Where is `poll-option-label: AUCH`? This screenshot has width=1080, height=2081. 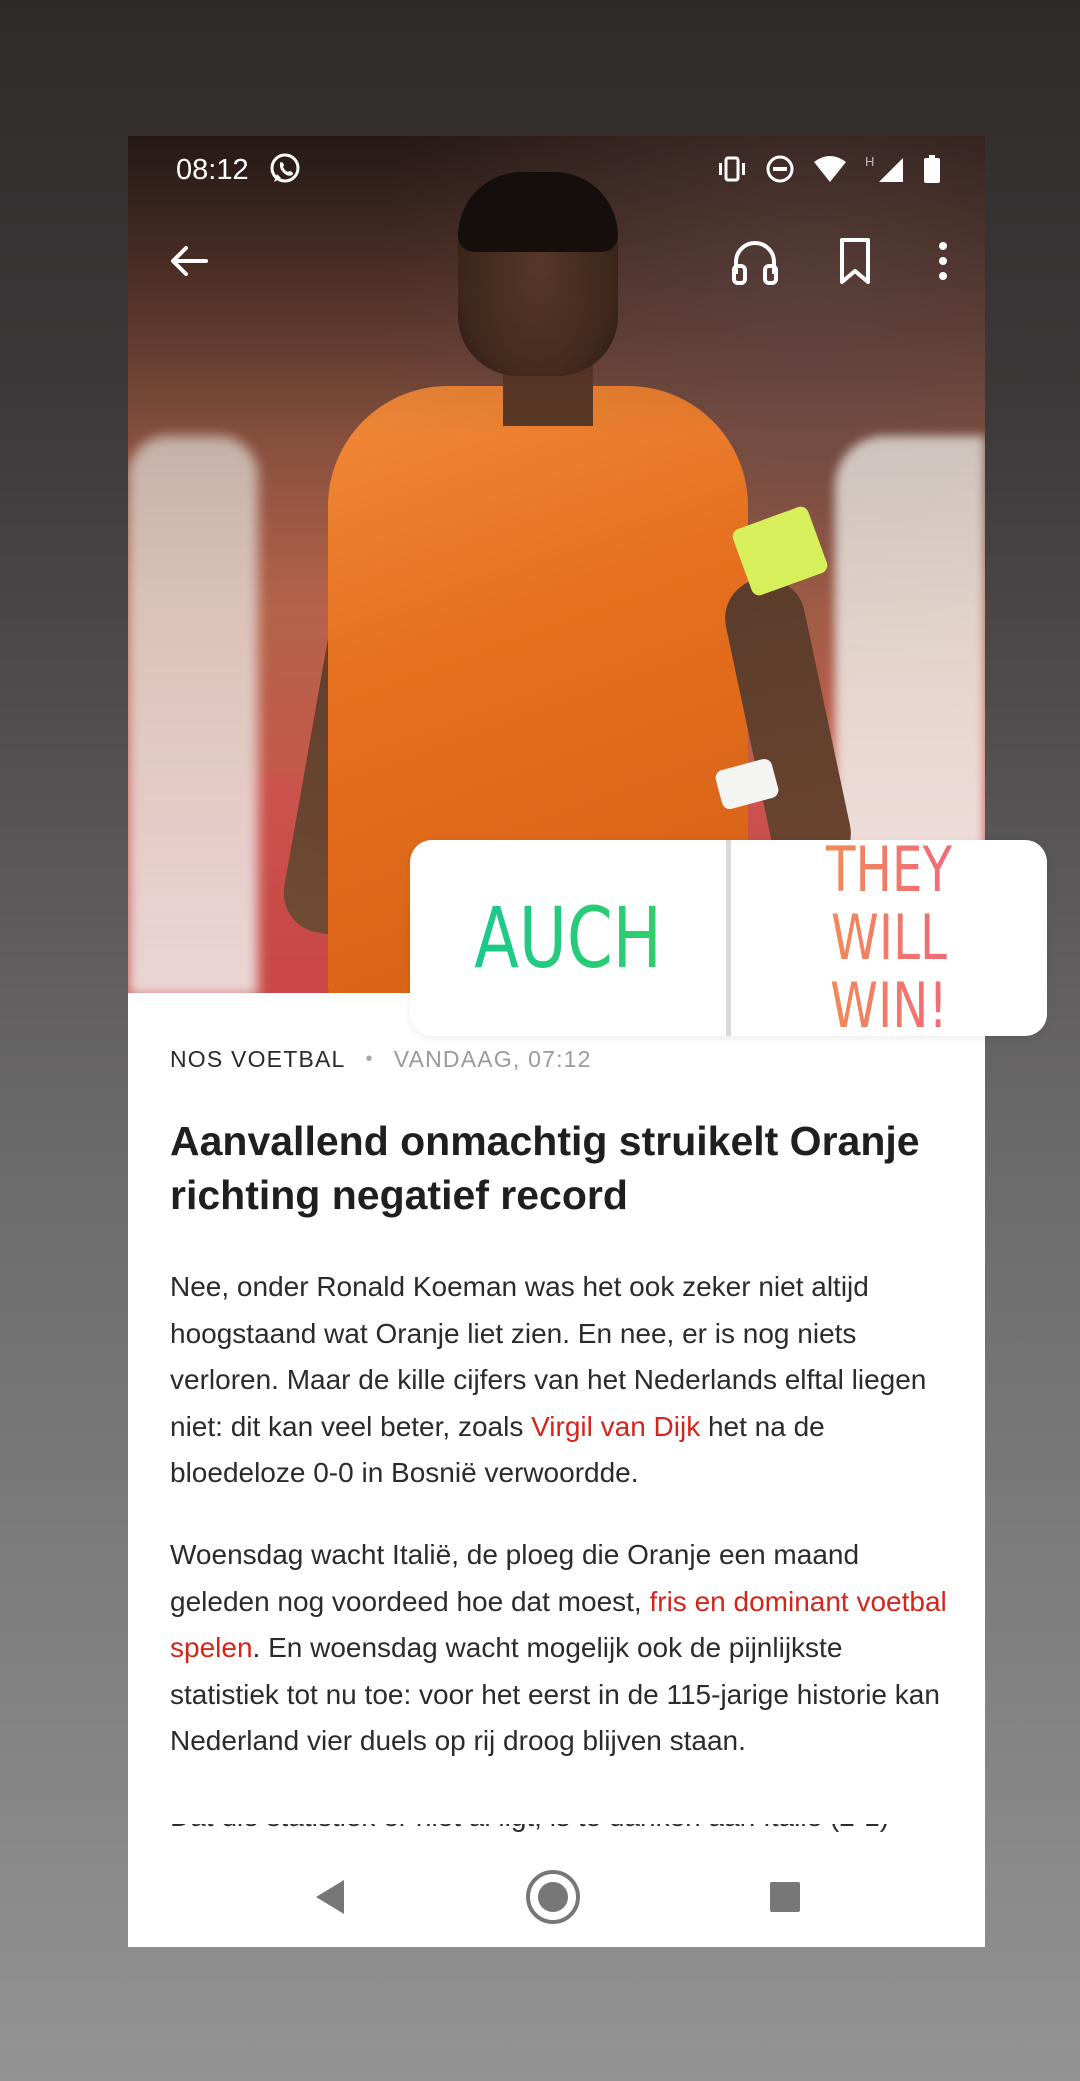
poll-option-label: AUCH is located at coordinates (568, 938).